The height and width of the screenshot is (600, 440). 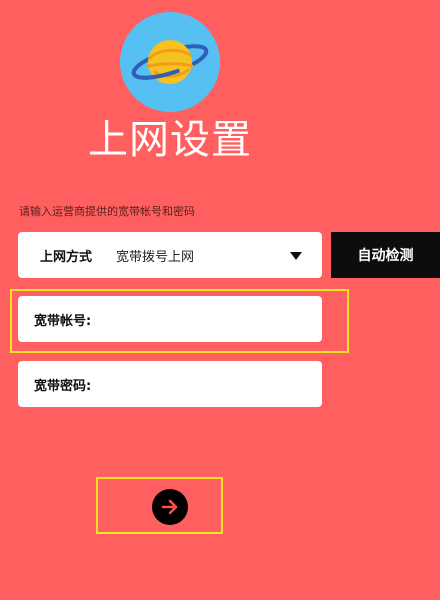 What do you see at coordinates (66, 257) in the screenshot?
I see `connection-method-label: 上网方式` at bounding box center [66, 257].